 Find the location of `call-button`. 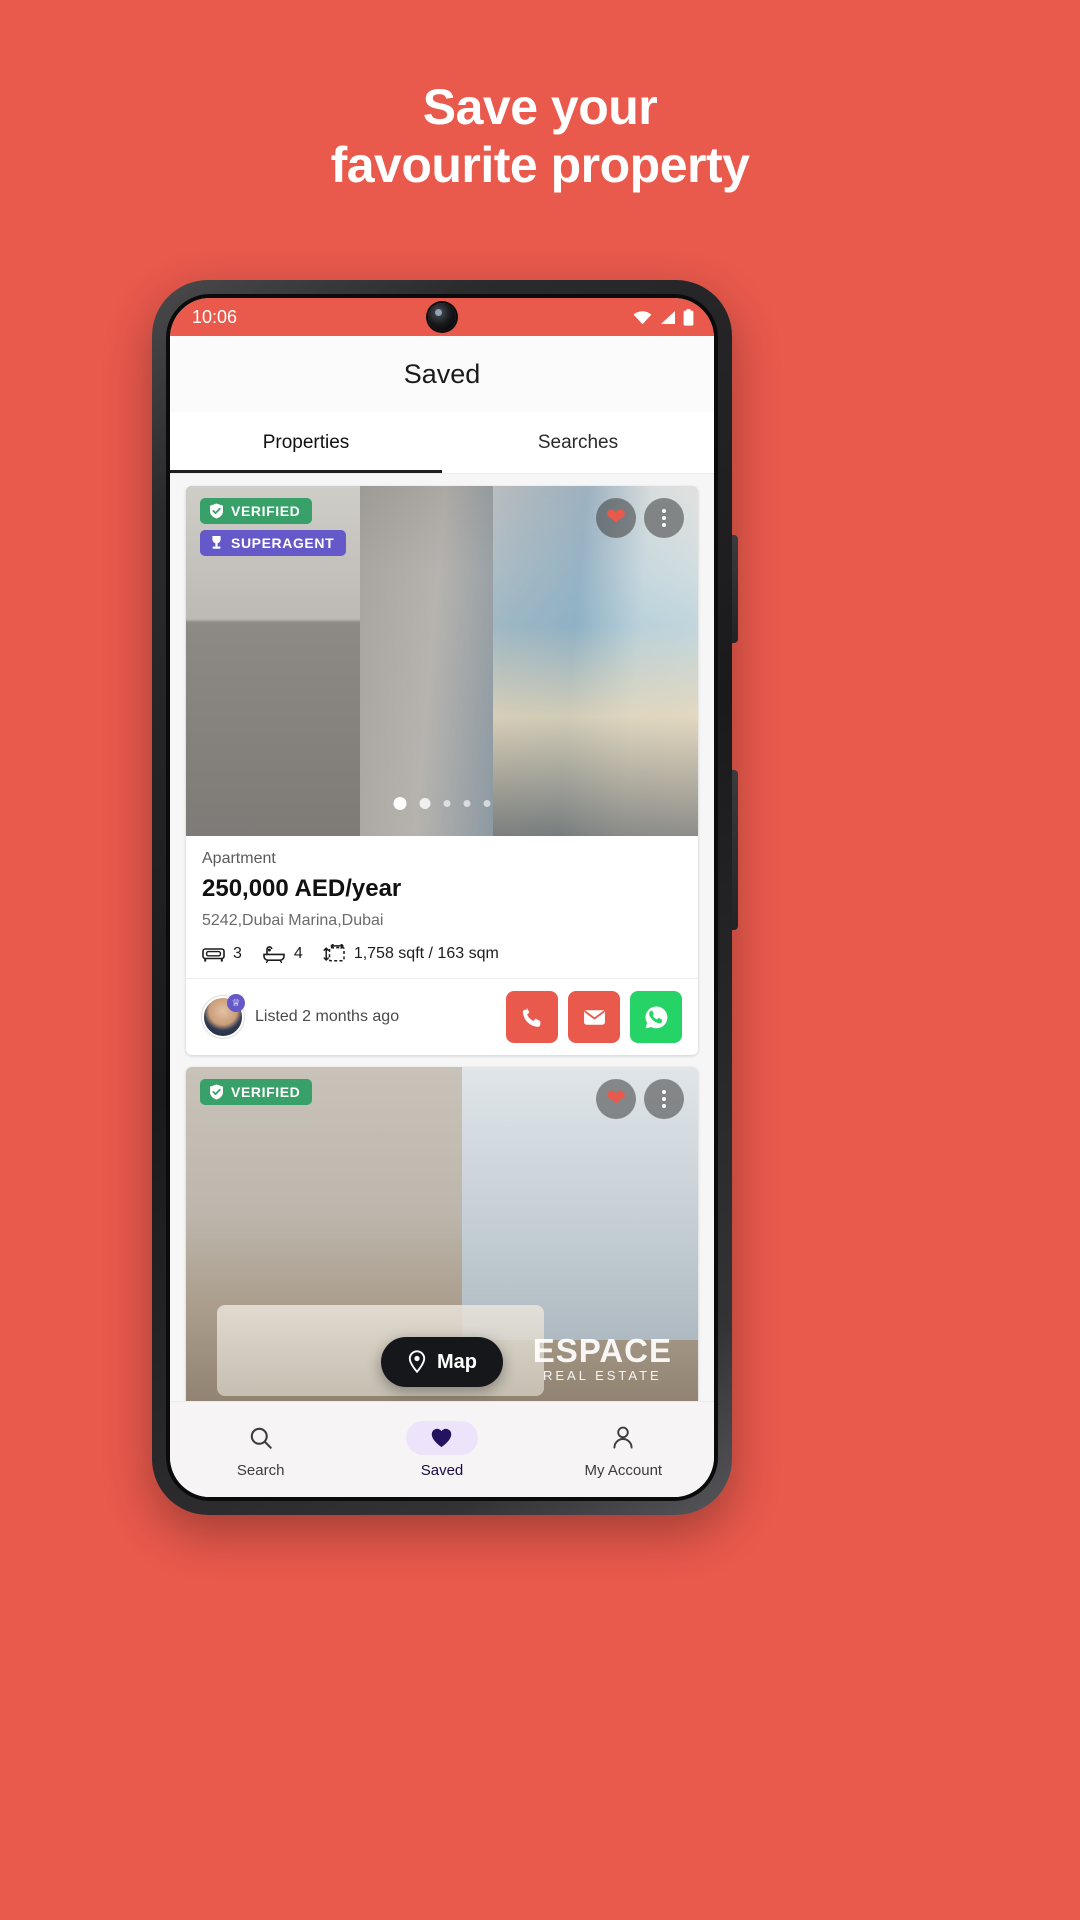

call-button is located at coordinates (532, 1017).